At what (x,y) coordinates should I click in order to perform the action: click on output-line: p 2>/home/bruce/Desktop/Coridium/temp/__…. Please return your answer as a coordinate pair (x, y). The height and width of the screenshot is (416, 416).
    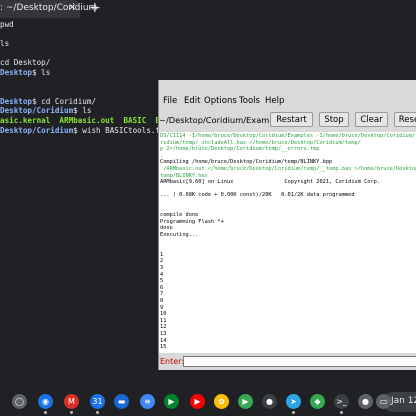
    Looking at the image, I should click on (240, 149).